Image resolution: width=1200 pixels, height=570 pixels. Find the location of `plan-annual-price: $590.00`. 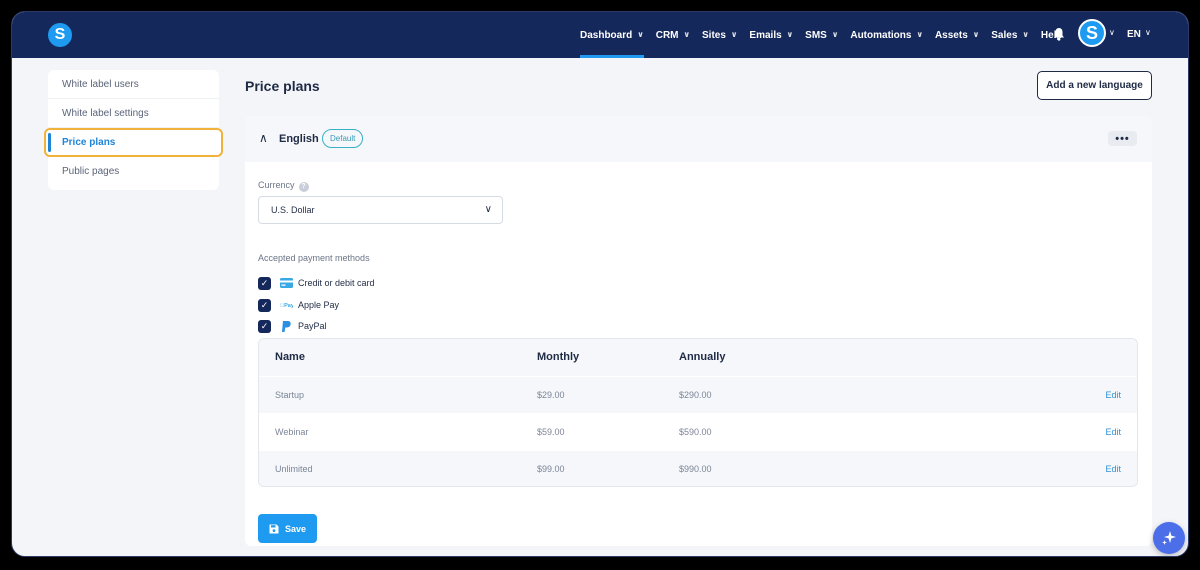

plan-annual-price: $590.00 is located at coordinates (695, 432).